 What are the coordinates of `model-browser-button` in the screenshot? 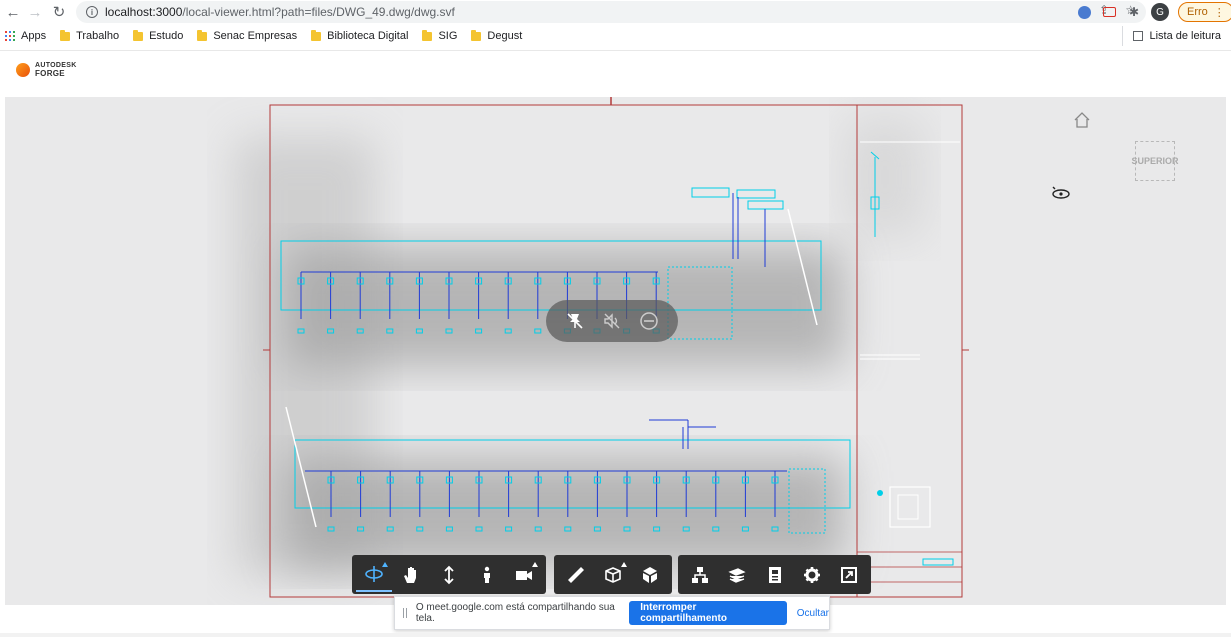 It's located at (699, 575).